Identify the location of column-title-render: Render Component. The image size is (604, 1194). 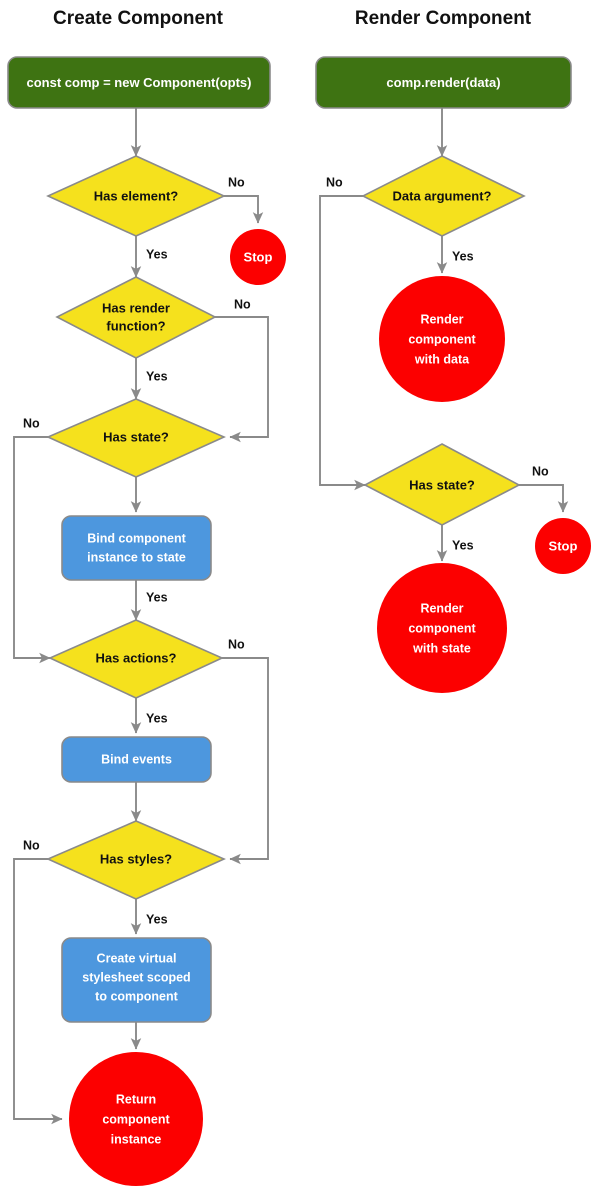
(443, 18).